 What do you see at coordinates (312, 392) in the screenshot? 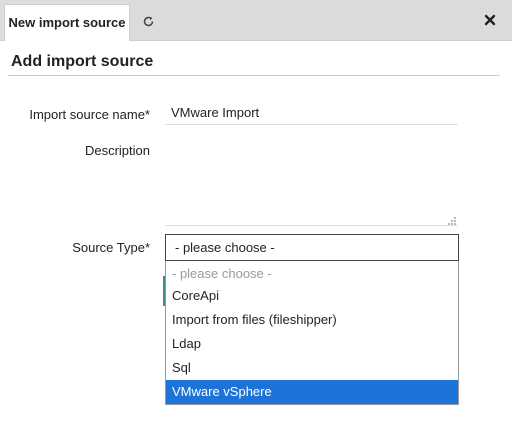
I see `dropdown-option-vmware-vsphere: VMware vSphere` at bounding box center [312, 392].